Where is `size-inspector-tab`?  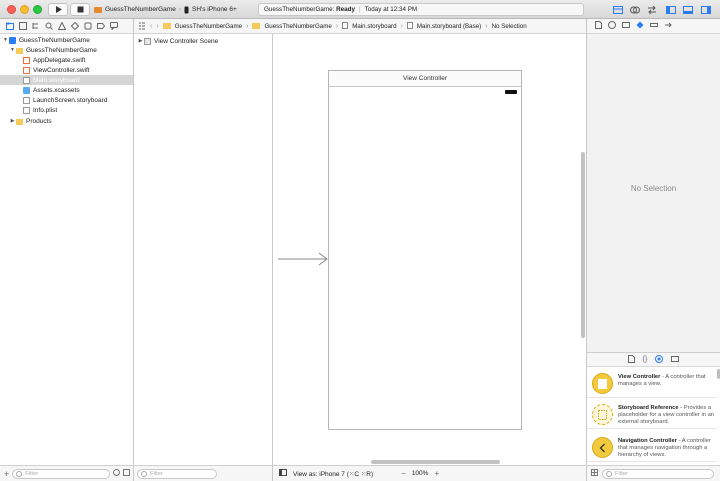
size-inspector-tab is located at coordinates (654, 26).